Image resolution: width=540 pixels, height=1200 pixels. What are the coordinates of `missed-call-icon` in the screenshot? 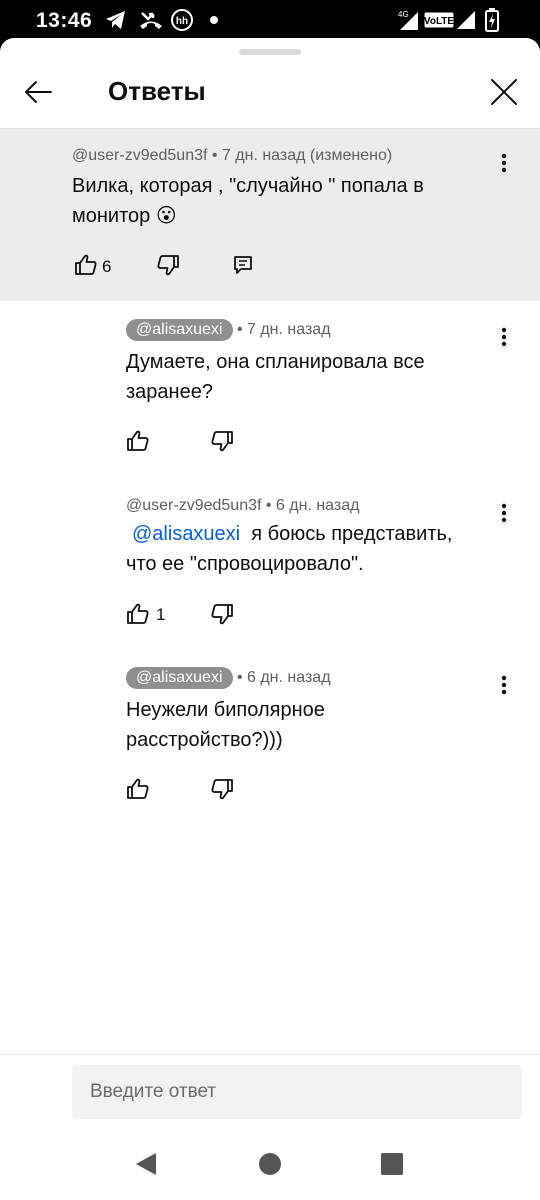 It's located at (151, 20).